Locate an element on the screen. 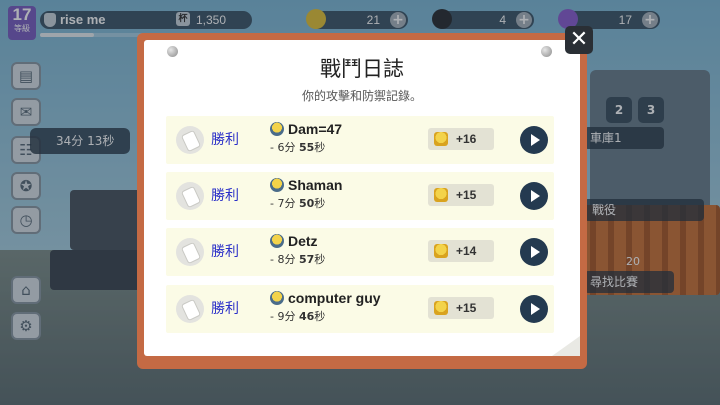  battle-log-row: 勝利 computer guy - 9分 46秒 +15 is located at coordinates (360, 309).